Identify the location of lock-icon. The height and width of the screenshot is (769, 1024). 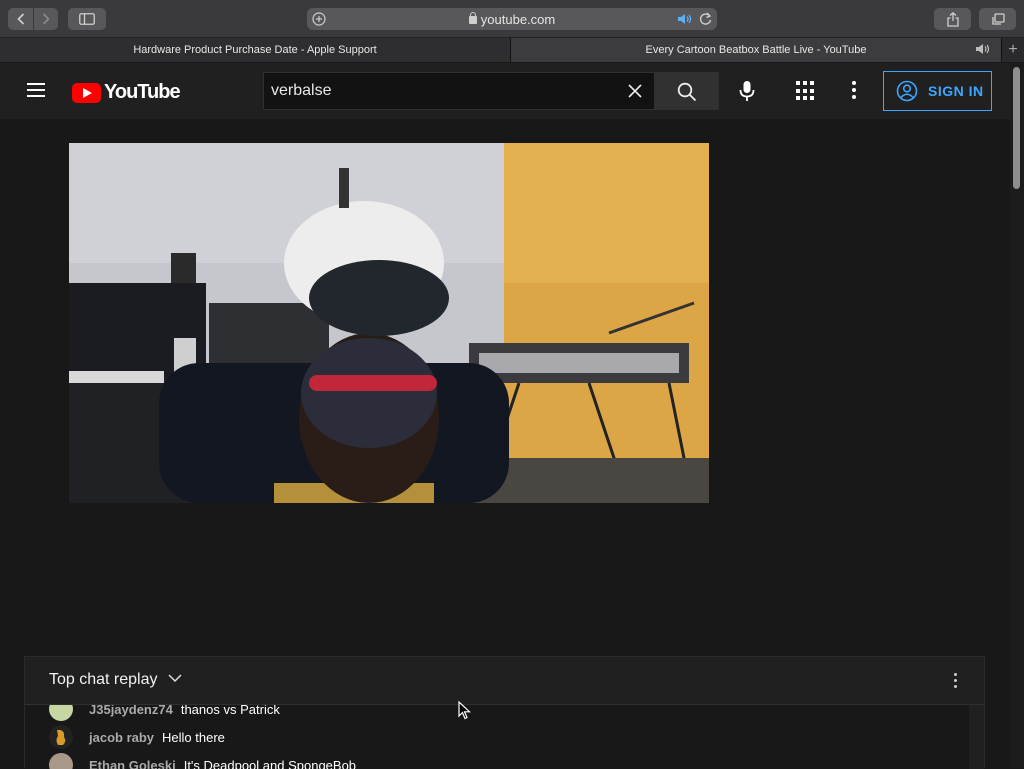
(473, 20).